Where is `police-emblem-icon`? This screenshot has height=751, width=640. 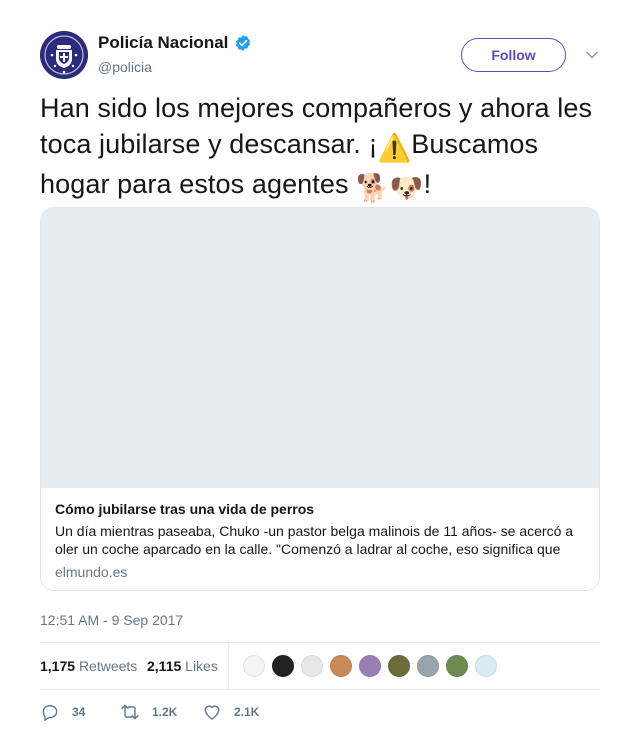
police-emblem-icon is located at coordinates (64, 55).